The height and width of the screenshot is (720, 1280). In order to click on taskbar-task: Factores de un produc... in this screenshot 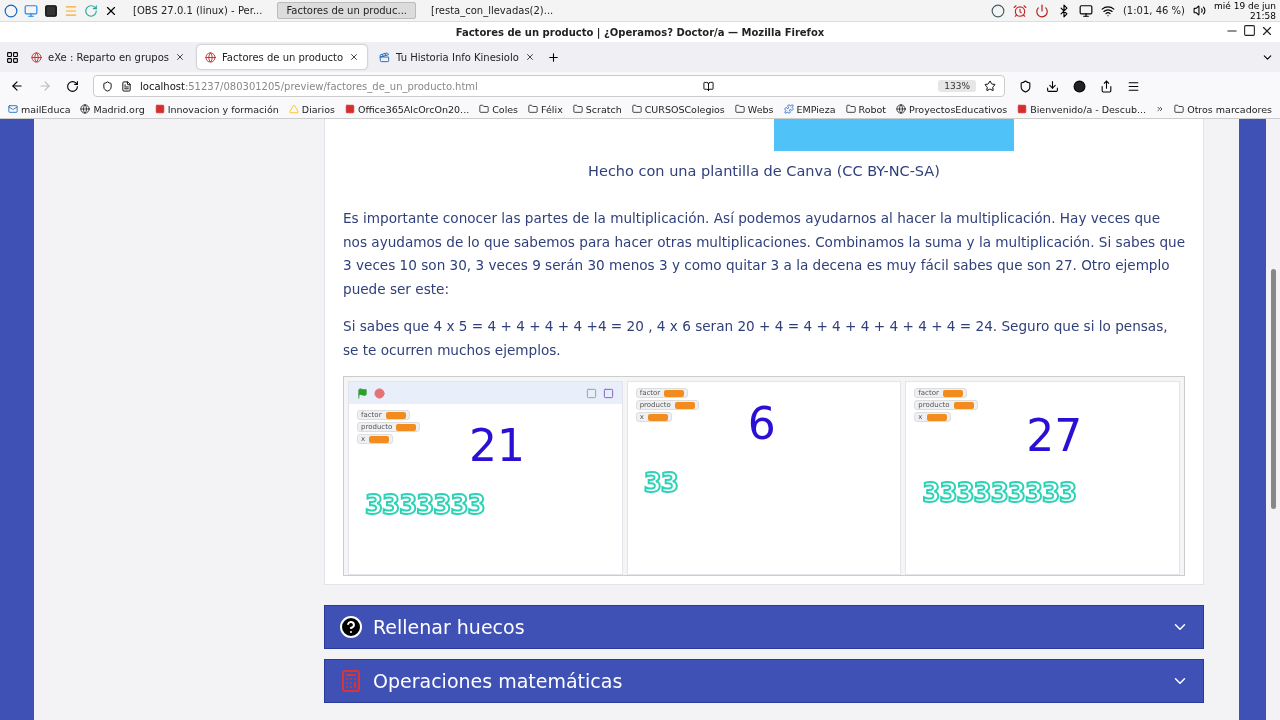, I will do `click(346, 10)`.